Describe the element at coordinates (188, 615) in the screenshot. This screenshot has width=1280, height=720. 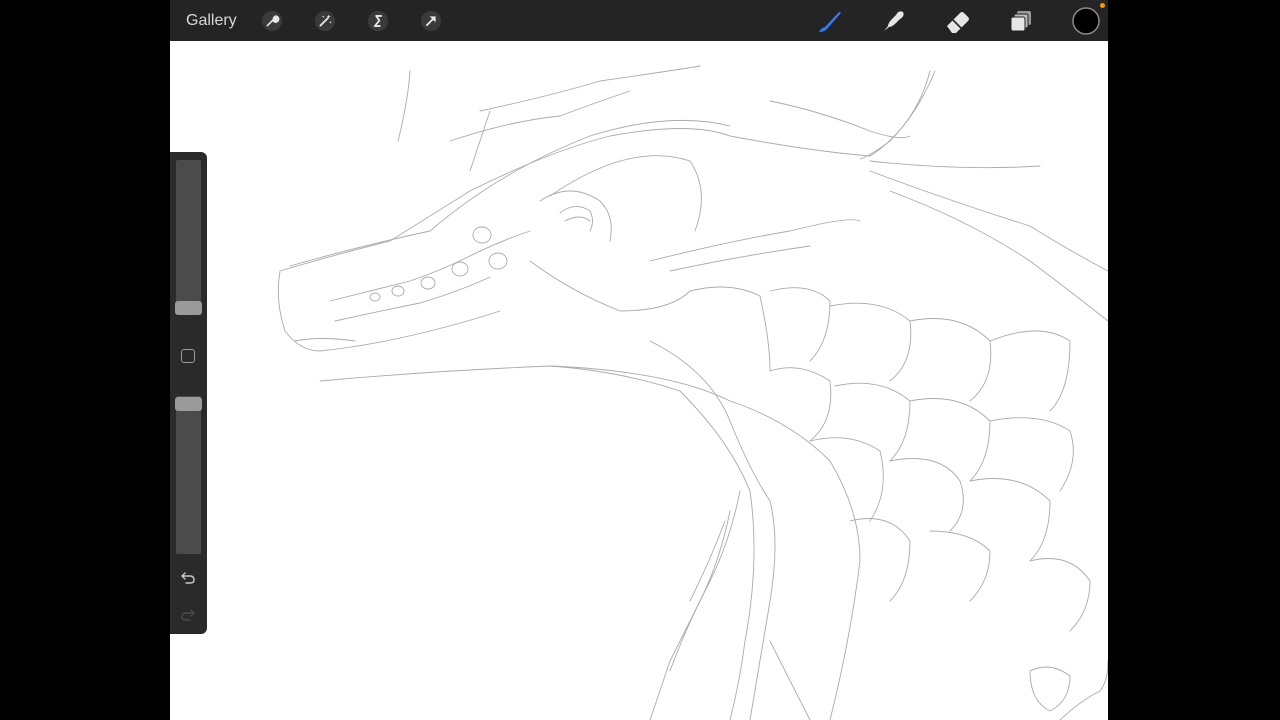
I see `redo-icon` at that location.